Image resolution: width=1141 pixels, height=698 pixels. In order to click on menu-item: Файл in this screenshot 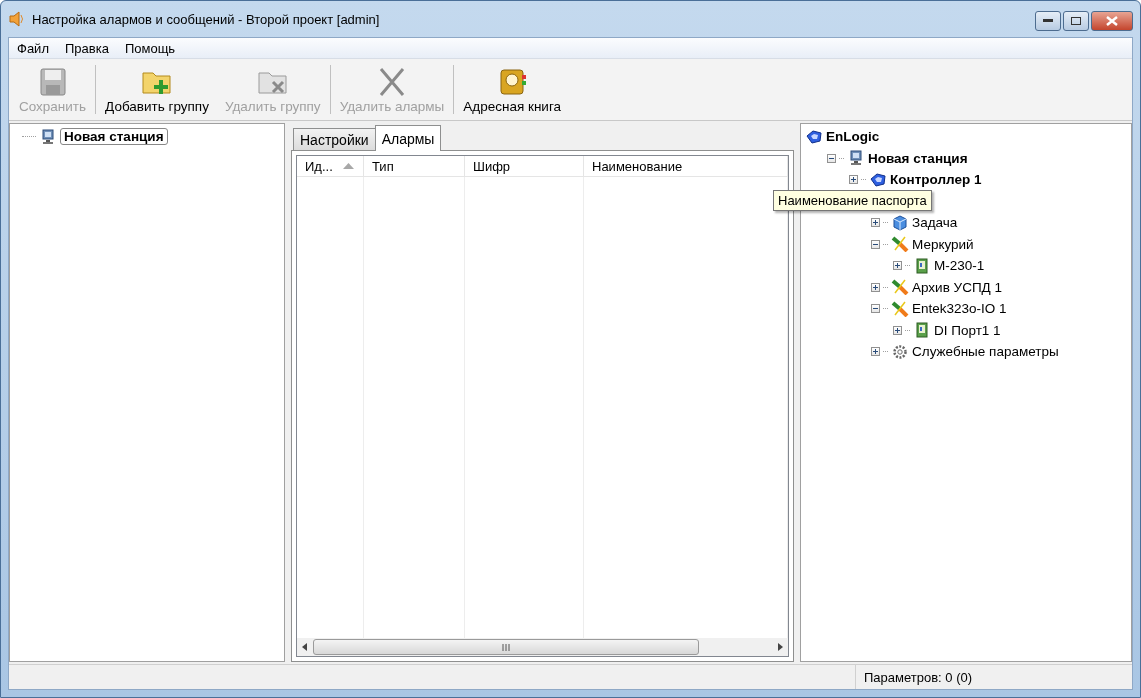, I will do `click(33, 48)`.